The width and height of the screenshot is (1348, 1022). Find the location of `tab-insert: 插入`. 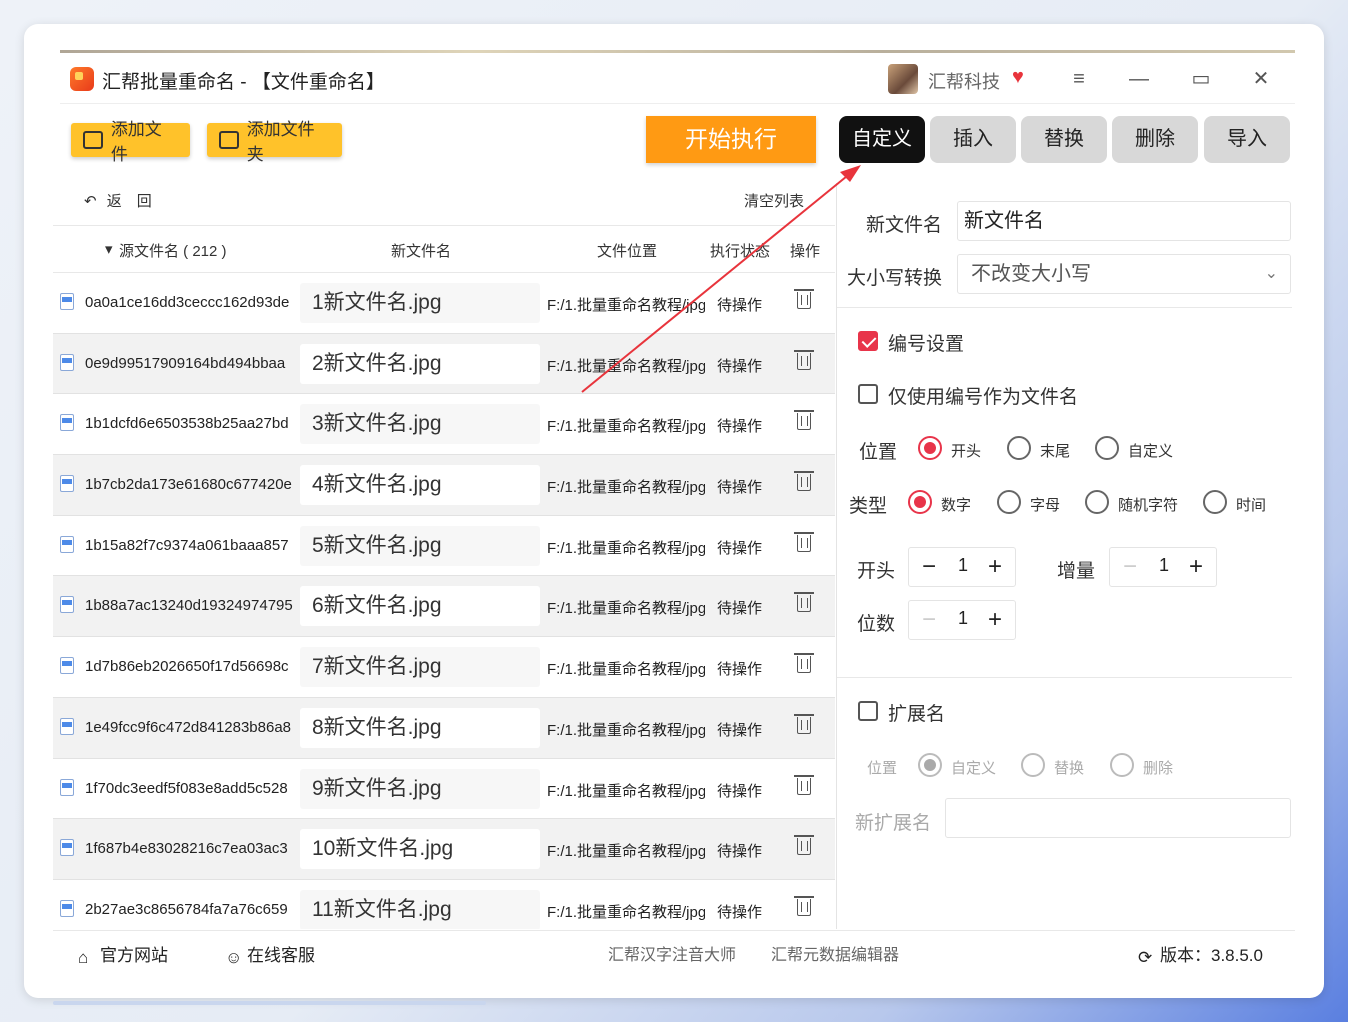

tab-insert: 插入 is located at coordinates (973, 139).